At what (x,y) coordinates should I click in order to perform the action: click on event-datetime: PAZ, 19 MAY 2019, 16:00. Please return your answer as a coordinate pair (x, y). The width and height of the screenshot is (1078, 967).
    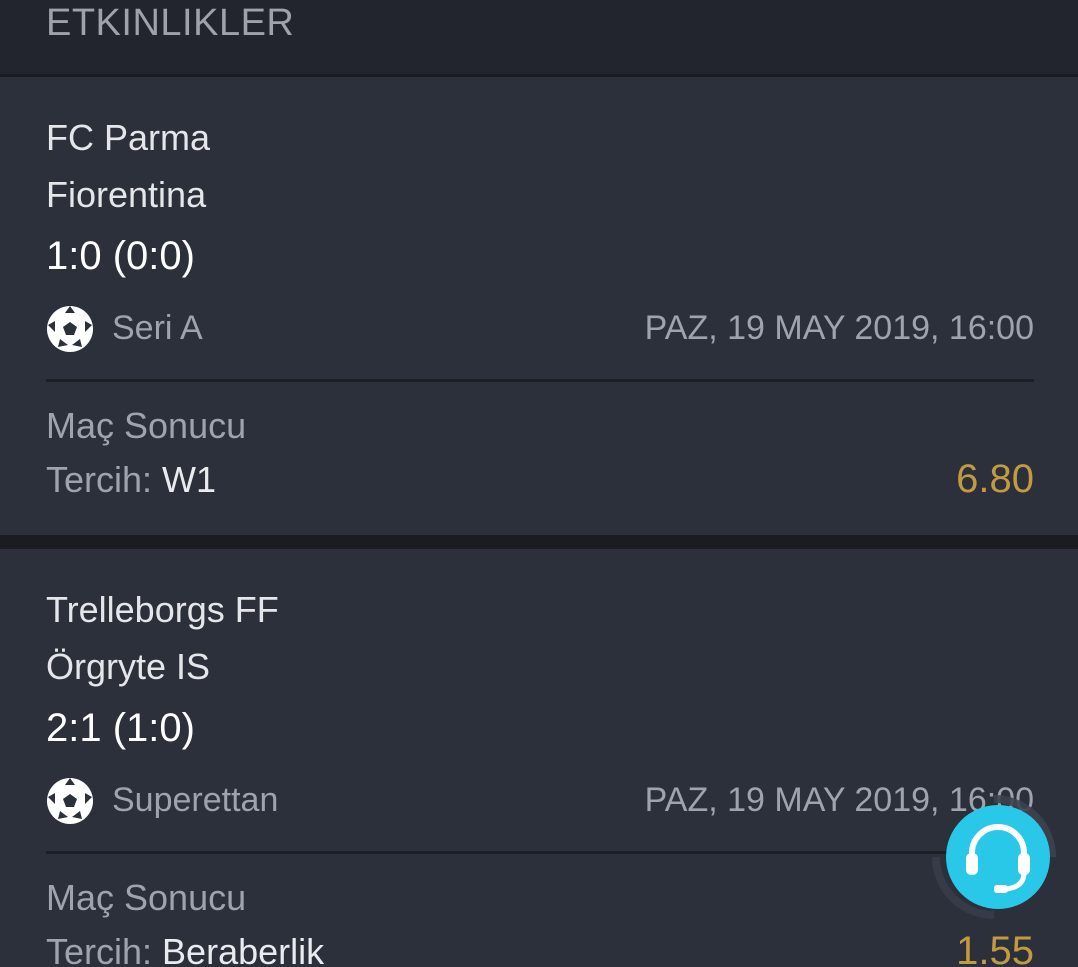
    Looking at the image, I should click on (839, 328).